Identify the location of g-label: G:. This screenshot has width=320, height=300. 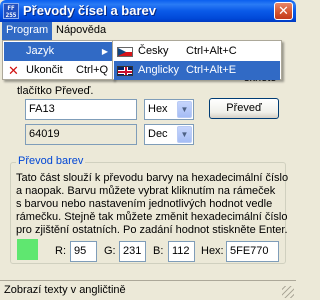
(110, 251).